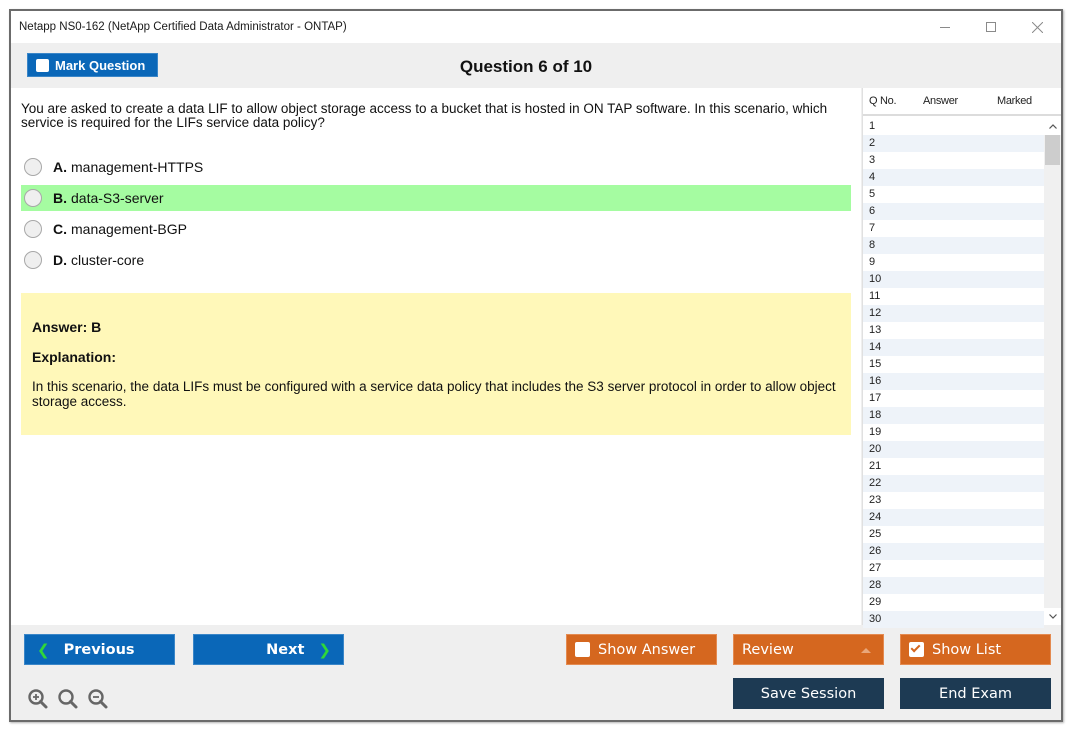 This screenshot has width=1075, height=735. I want to click on option-letter: D., so click(60, 260).